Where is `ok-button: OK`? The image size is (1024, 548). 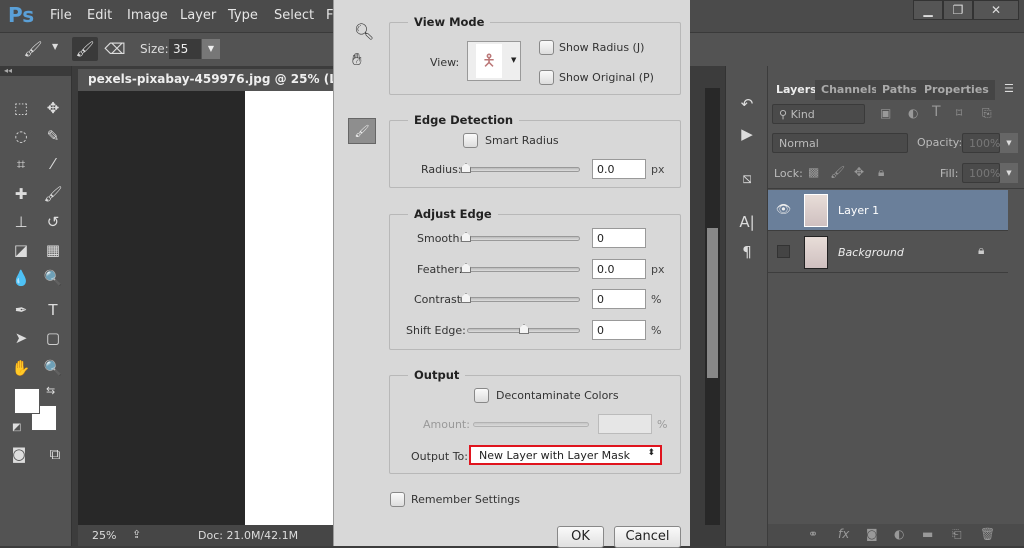 ok-button: OK is located at coordinates (580, 537).